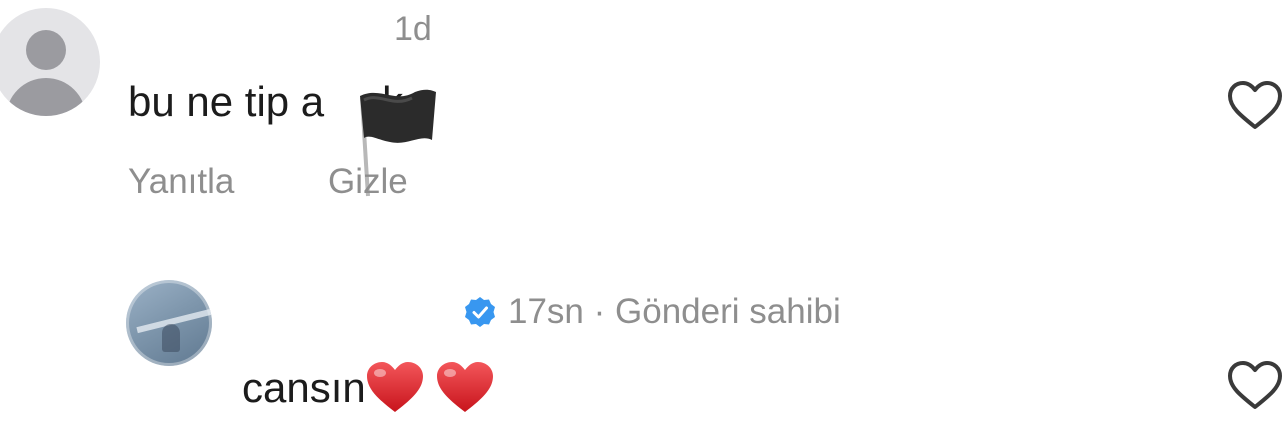  I want to click on avatar-default, so click(50, 62).